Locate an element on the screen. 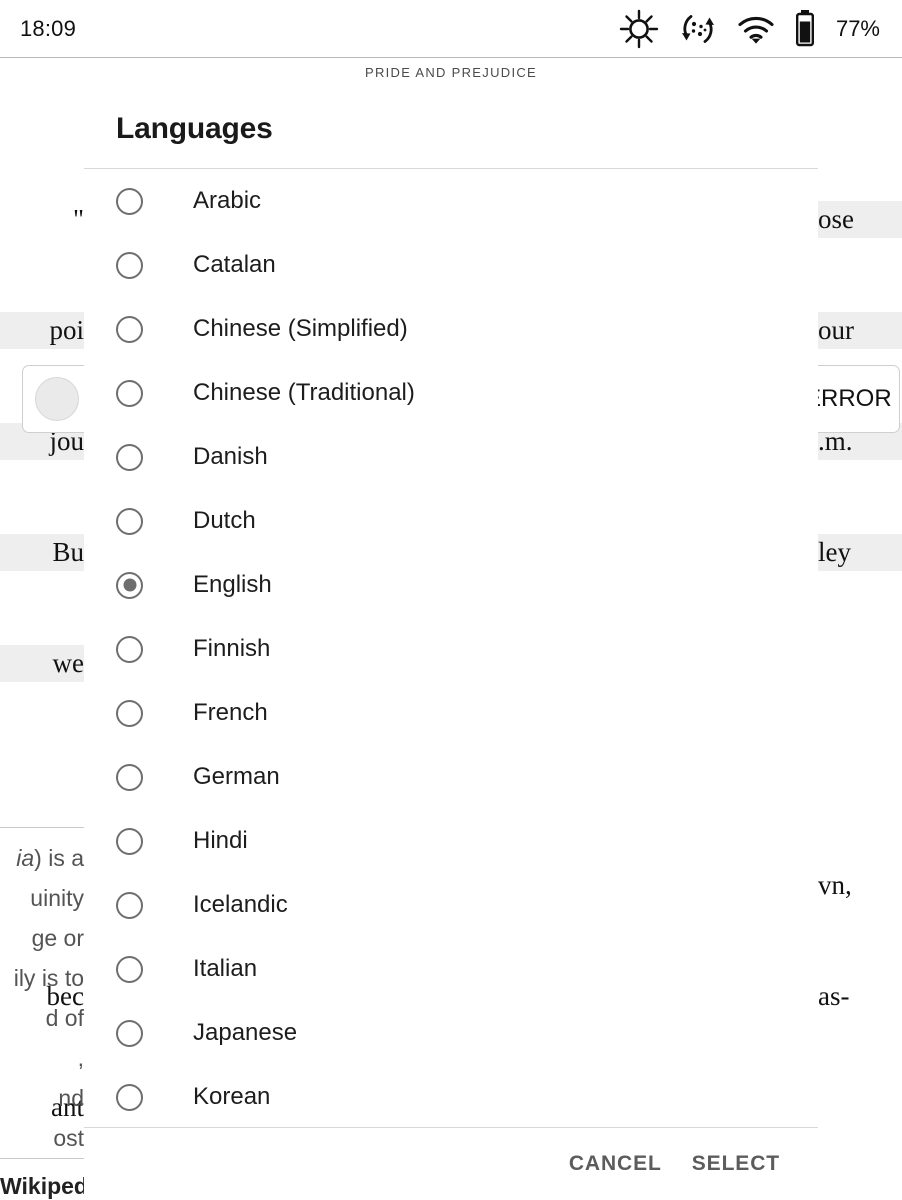 The image size is (902, 1200). reader-line: our is located at coordinates (860, 330).